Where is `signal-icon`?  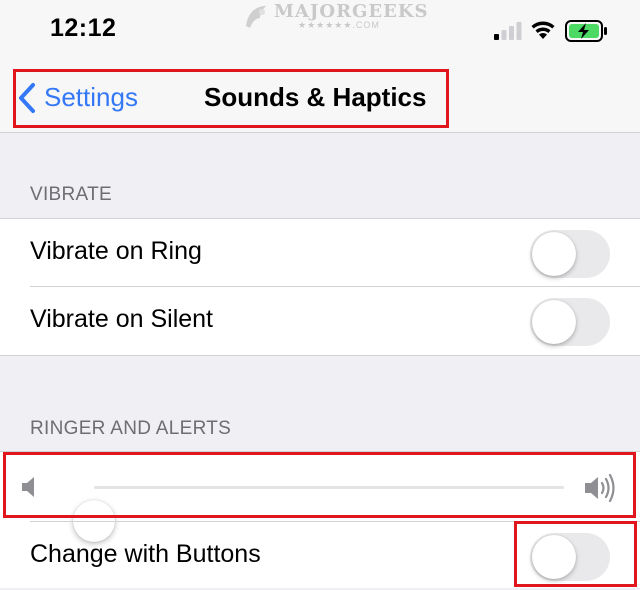 signal-icon is located at coordinates (508, 31).